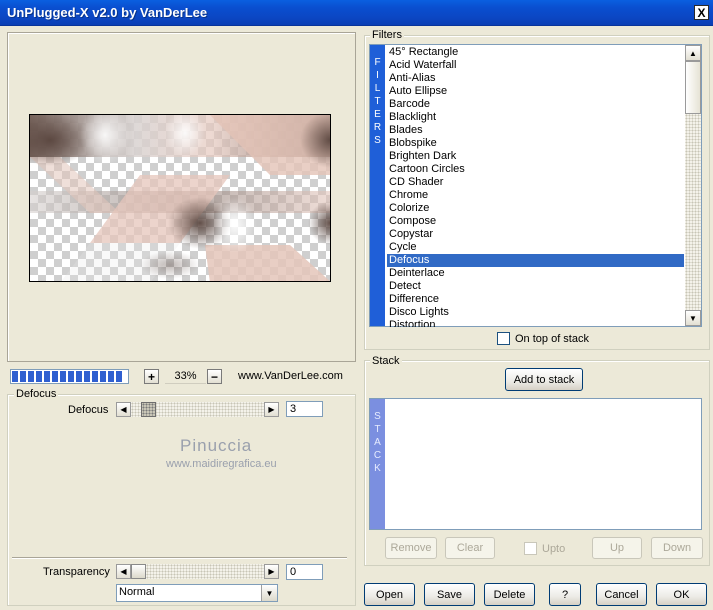  I want to click on watermark-url: www.maidiregrafica.eu, so click(221, 464).